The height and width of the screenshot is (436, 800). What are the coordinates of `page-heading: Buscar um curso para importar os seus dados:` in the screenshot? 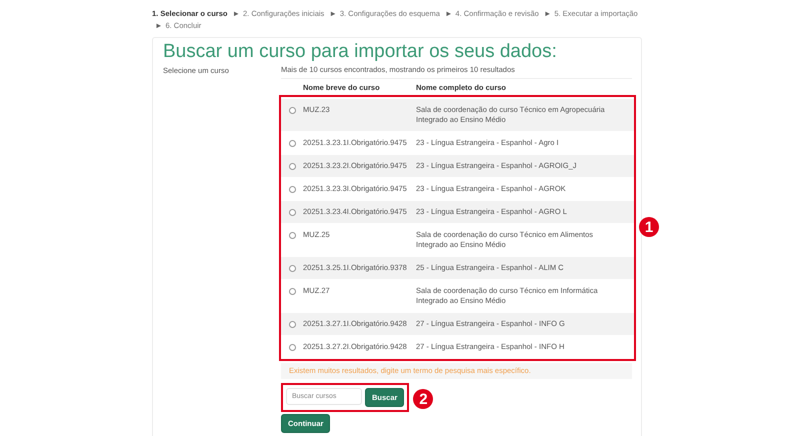 It's located at (360, 52).